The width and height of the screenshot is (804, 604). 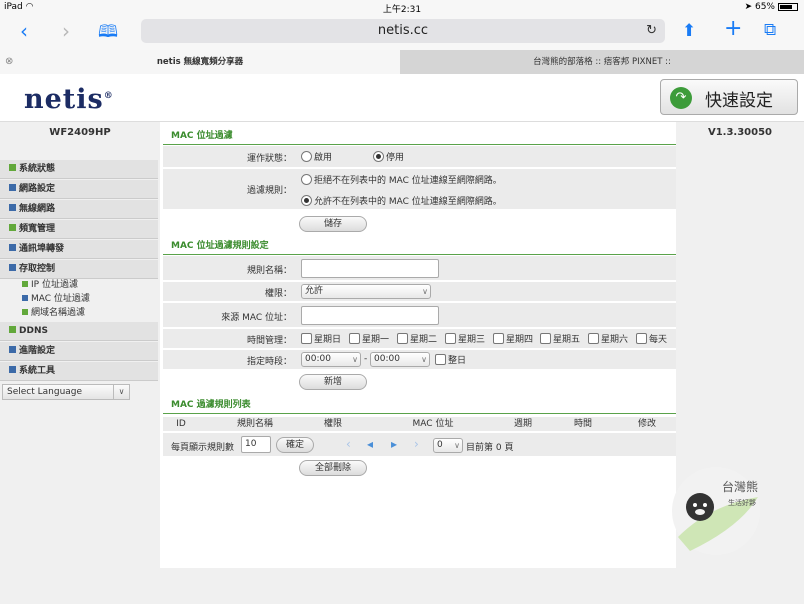 I want to click on sidebar-item-network: 網路設定, so click(x=79, y=189).